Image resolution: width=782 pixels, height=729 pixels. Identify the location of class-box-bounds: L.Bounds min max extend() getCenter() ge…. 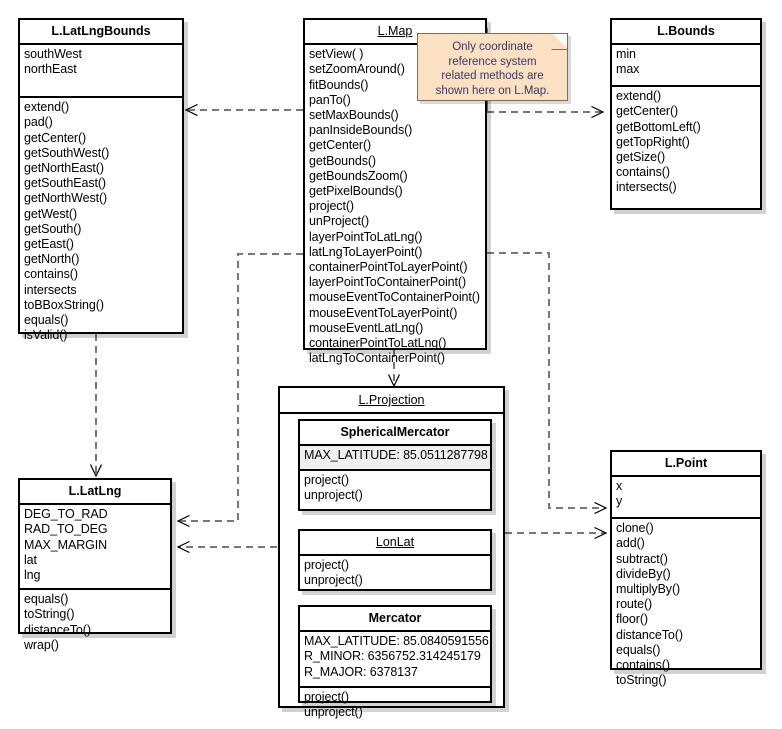
(686, 114).